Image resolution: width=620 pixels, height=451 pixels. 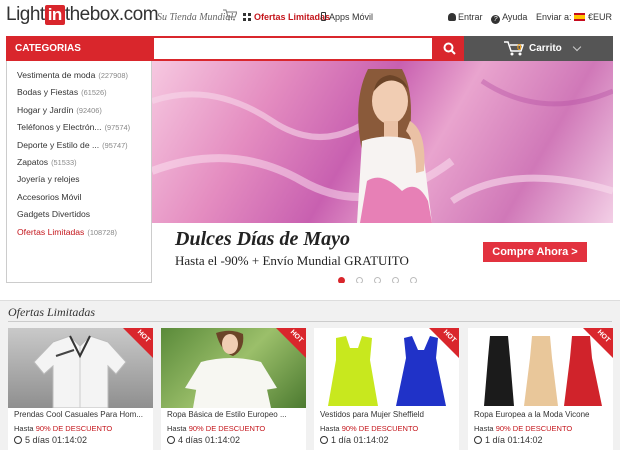 I want to click on phone-icon, so click(x=323, y=16).